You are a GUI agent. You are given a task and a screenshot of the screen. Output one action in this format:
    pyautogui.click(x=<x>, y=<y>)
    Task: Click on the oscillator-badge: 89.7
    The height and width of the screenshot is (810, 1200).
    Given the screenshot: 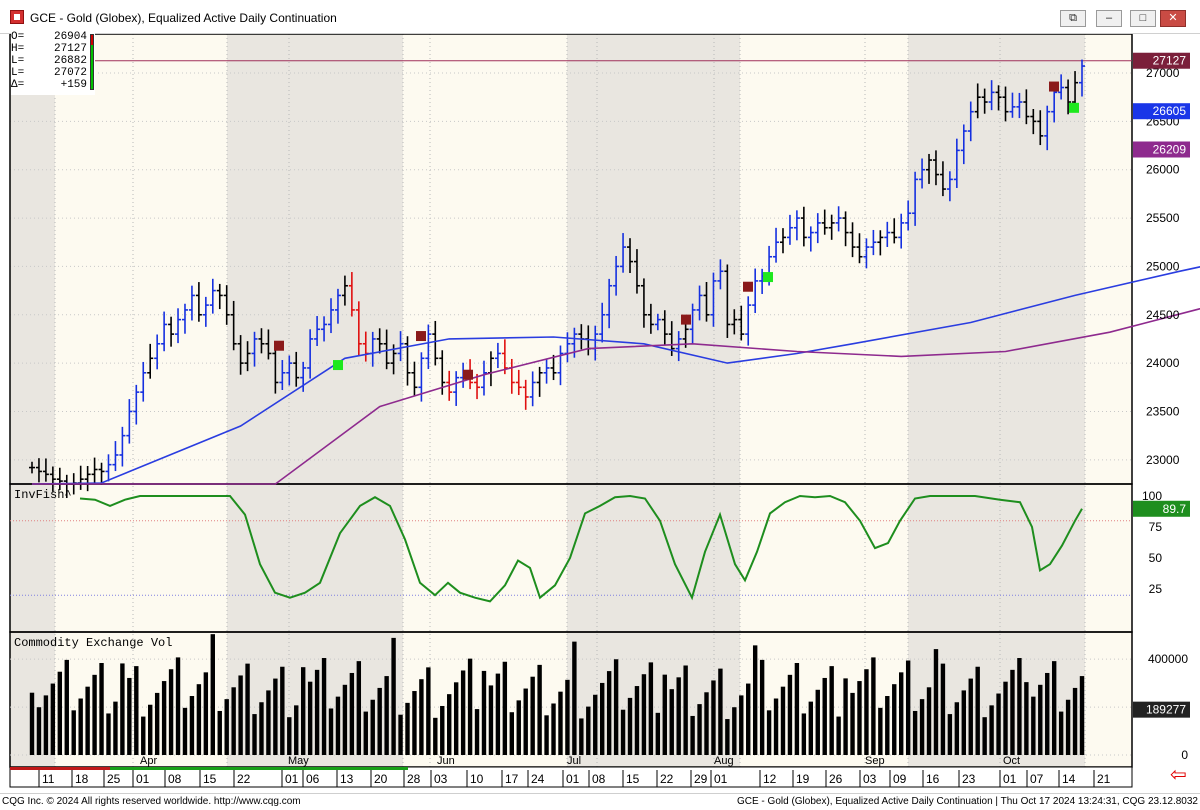 What is the action you would take?
    pyautogui.click(x=1161, y=508)
    